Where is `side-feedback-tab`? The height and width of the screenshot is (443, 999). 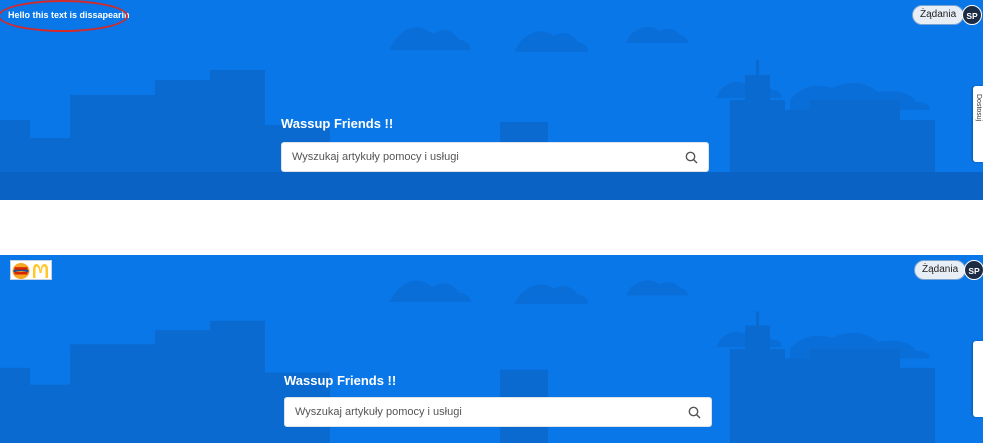
side-feedback-tab is located at coordinates (978, 379).